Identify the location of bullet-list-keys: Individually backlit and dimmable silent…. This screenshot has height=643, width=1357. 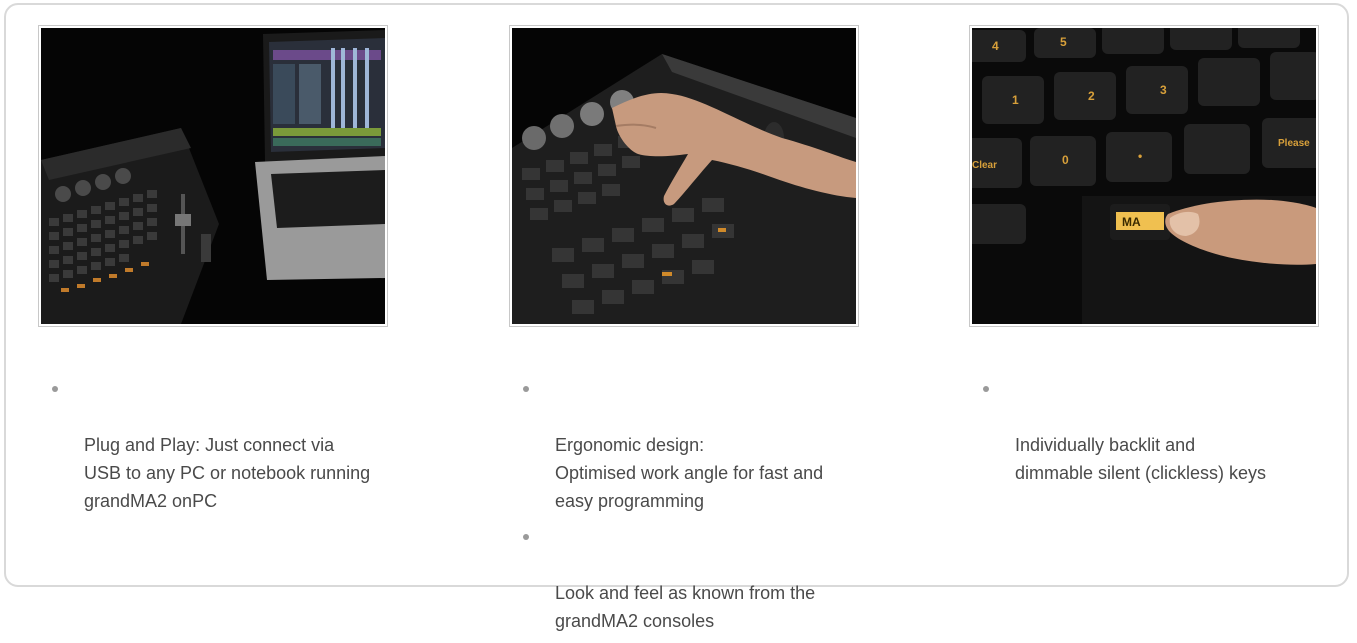
(1154, 435).